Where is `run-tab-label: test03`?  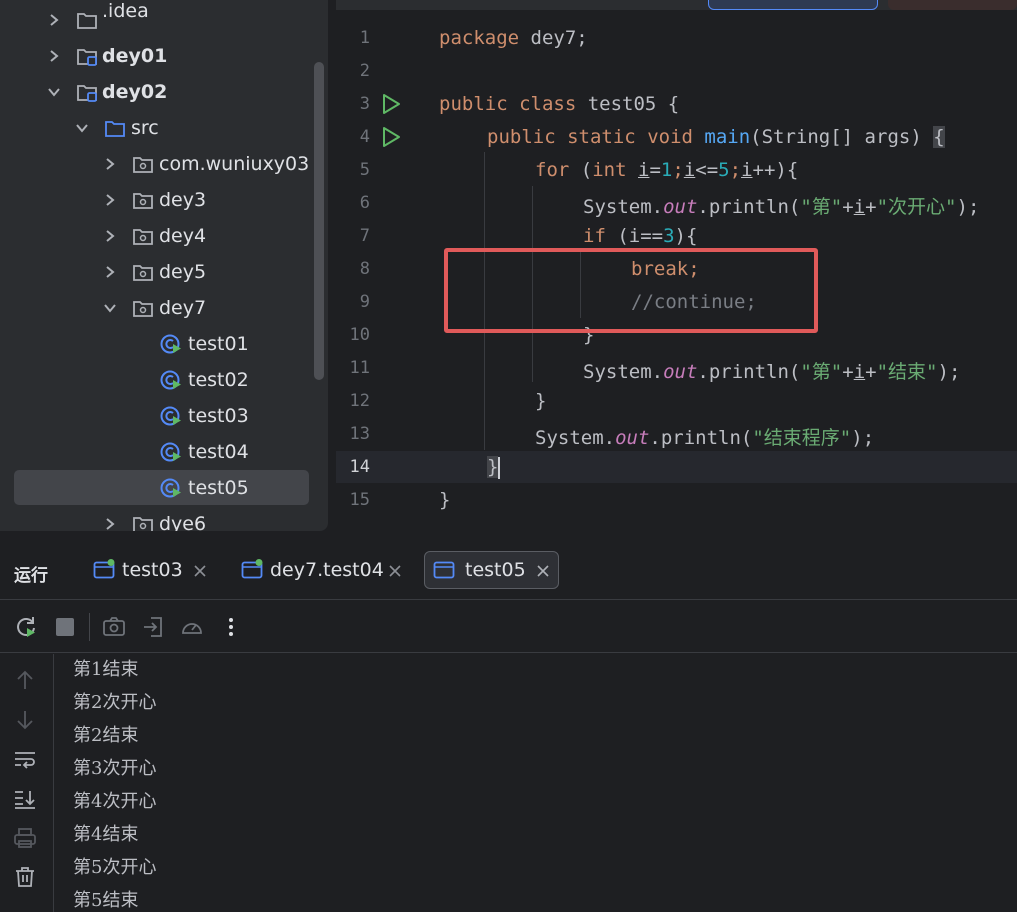 run-tab-label: test03 is located at coordinates (152, 570).